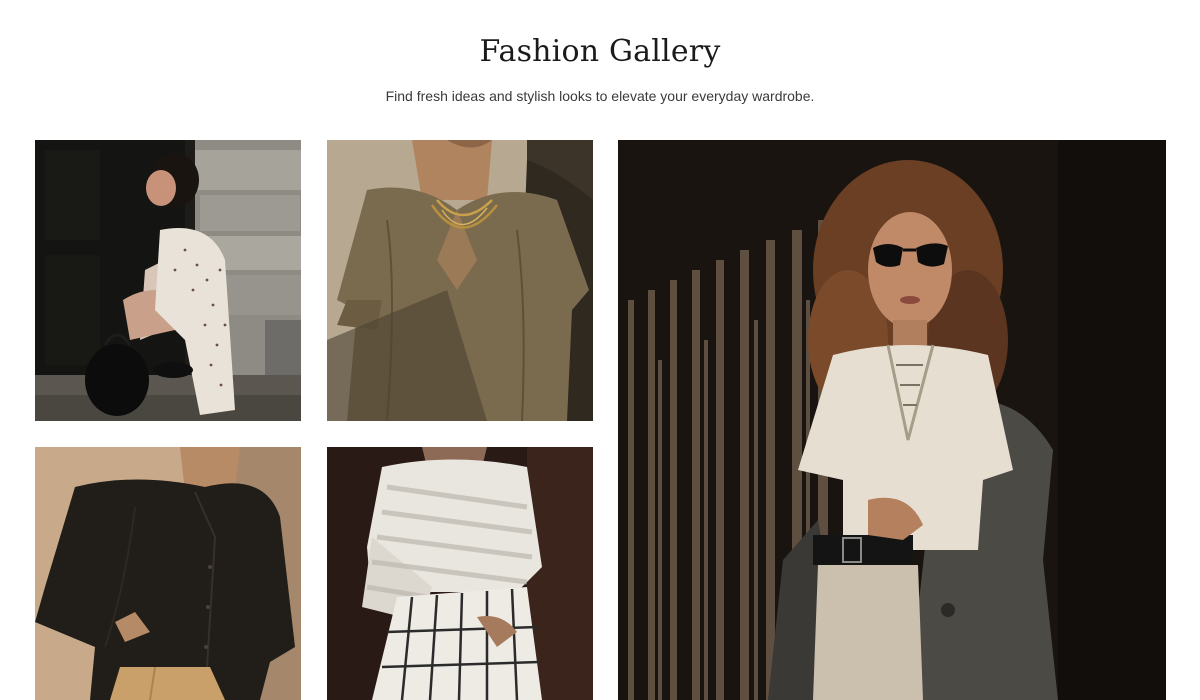 Image resolution: width=1200 pixels, height=700 pixels. I want to click on photo-white-knit-image, so click(460, 573).